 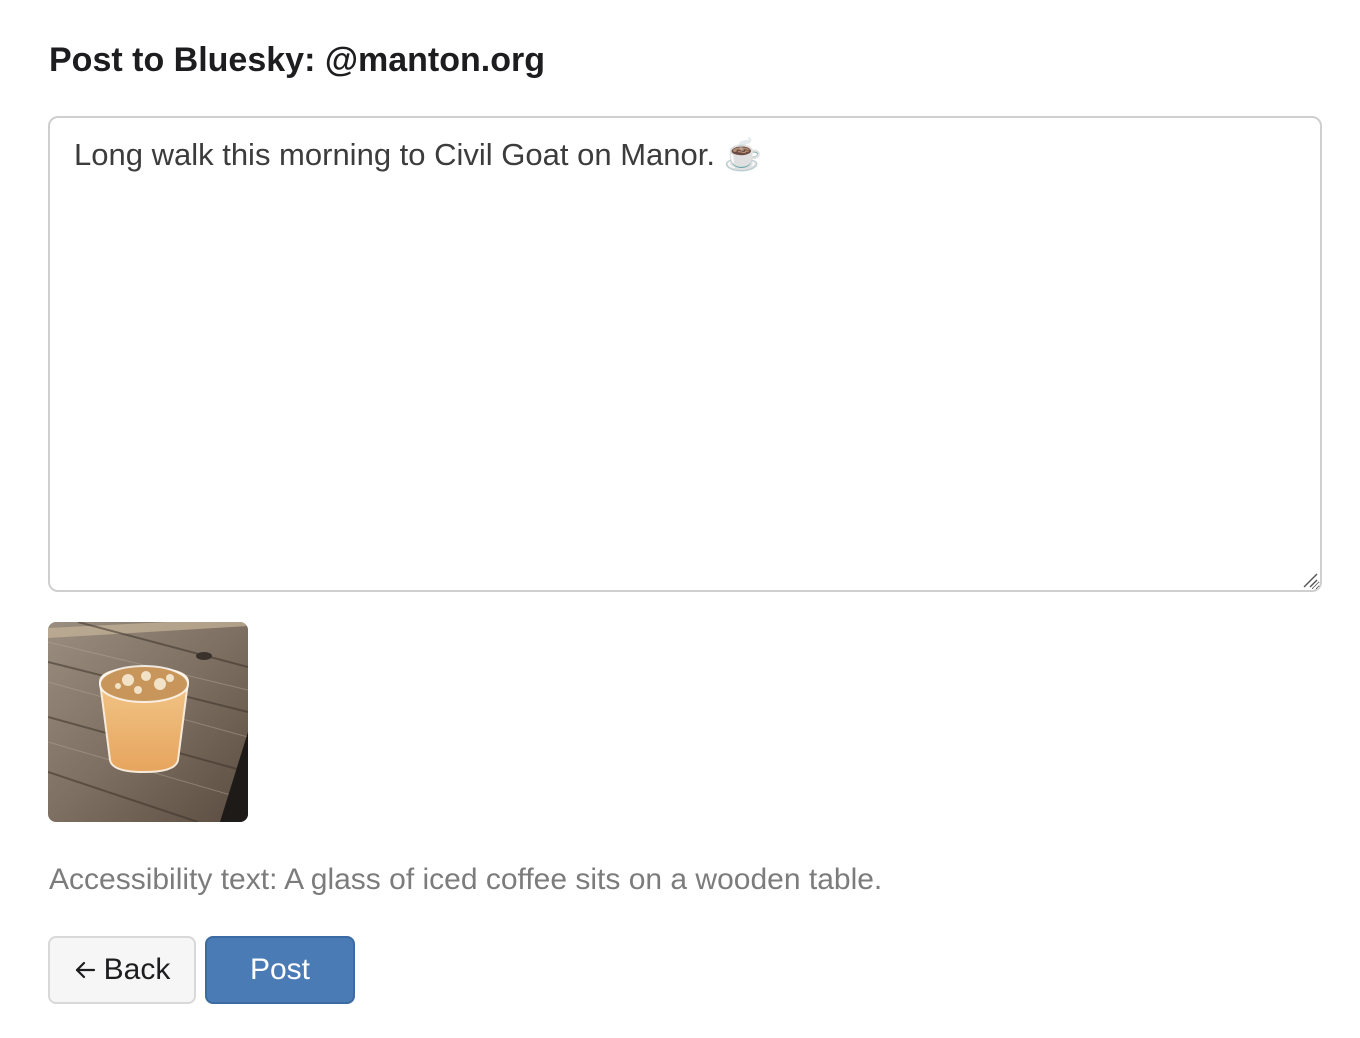 What do you see at coordinates (137, 969) in the screenshot?
I see `back-button-label: Back` at bounding box center [137, 969].